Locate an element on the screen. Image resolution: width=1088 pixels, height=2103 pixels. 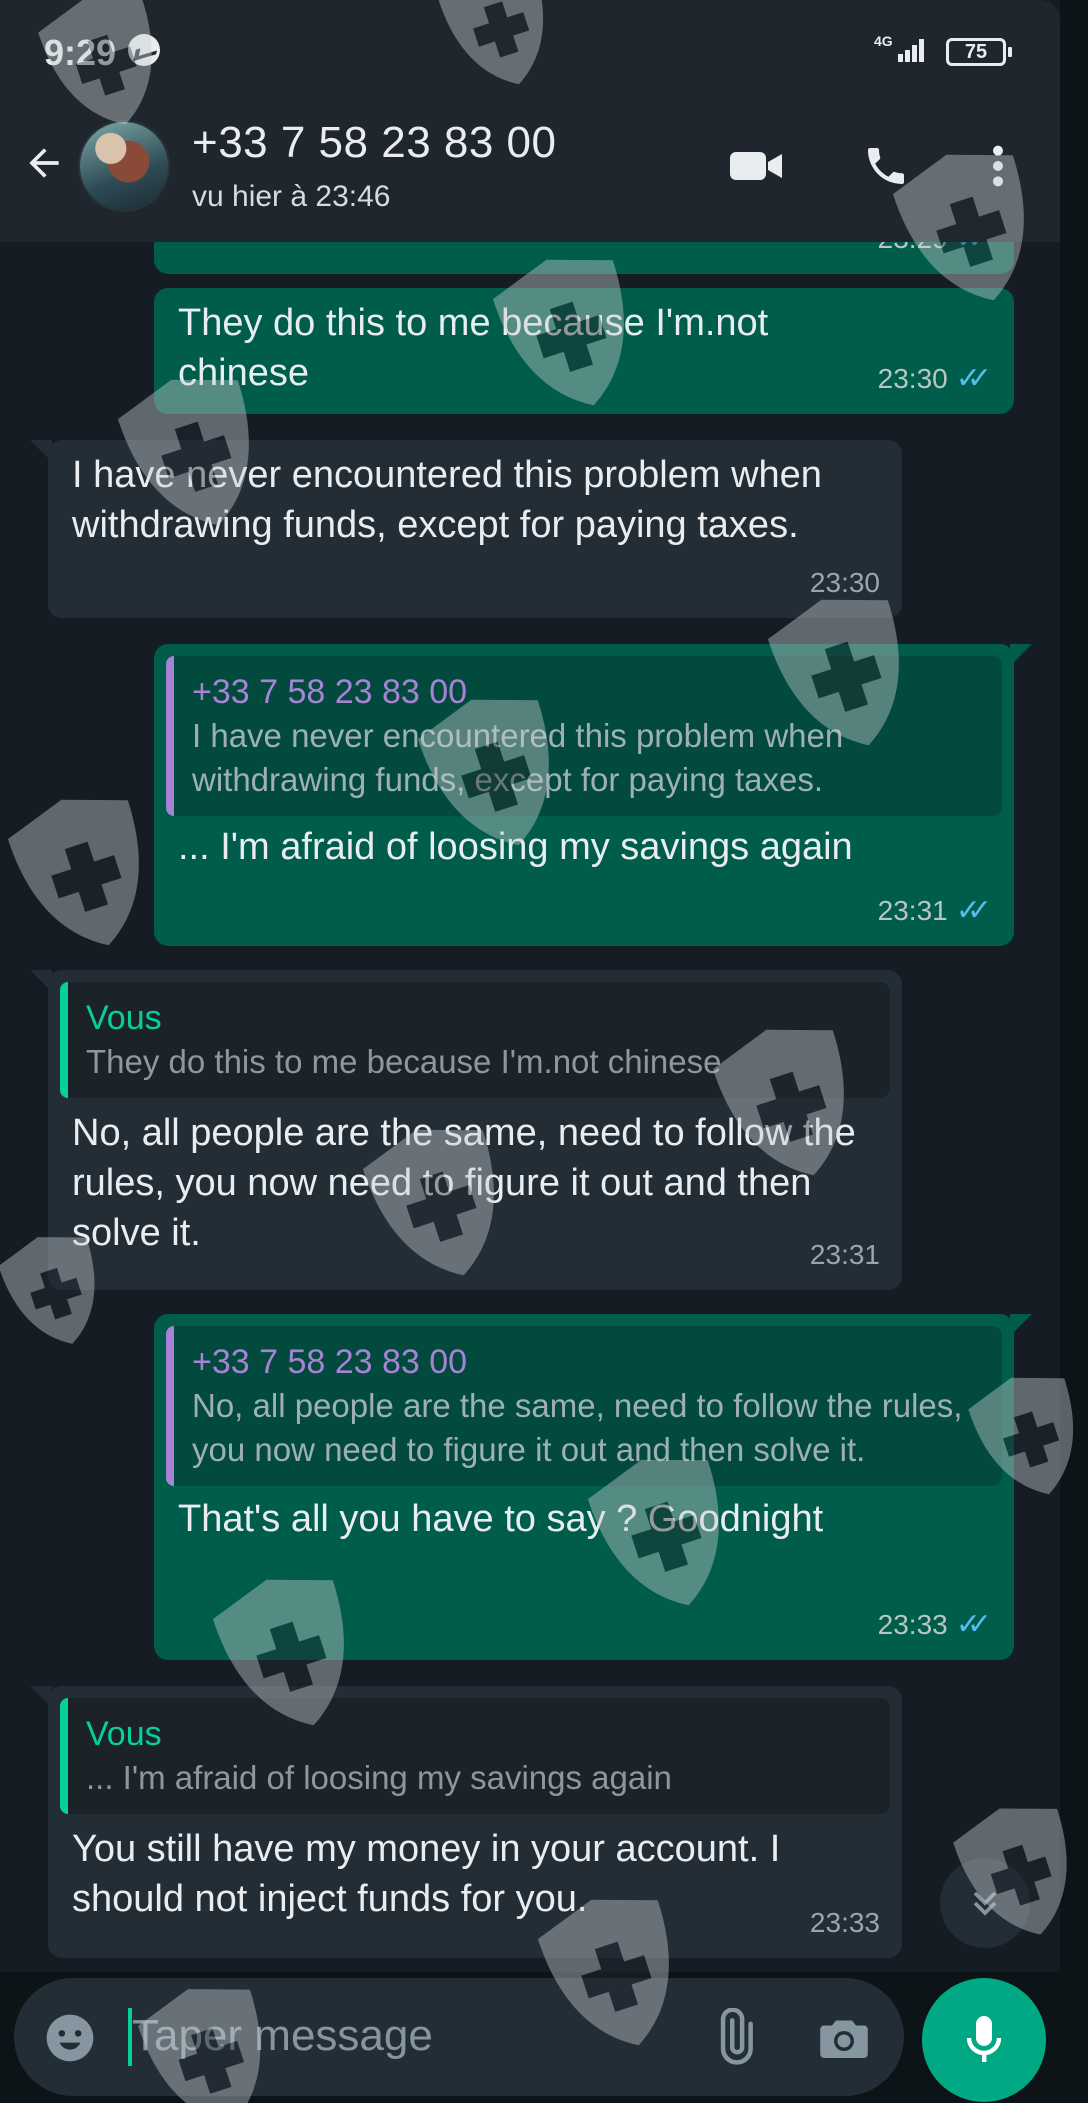
message-meta: 23:30 ✓✓ is located at coordinates (935, 379).